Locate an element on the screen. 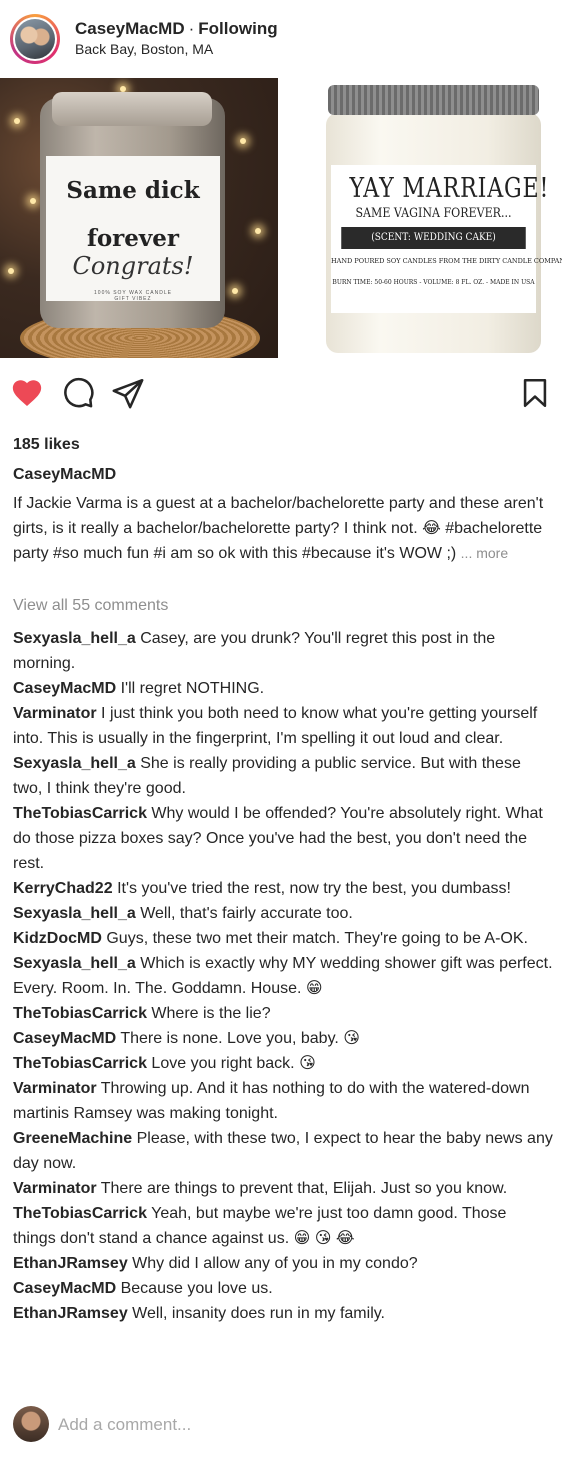  like-button is located at coordinates (27, 393).